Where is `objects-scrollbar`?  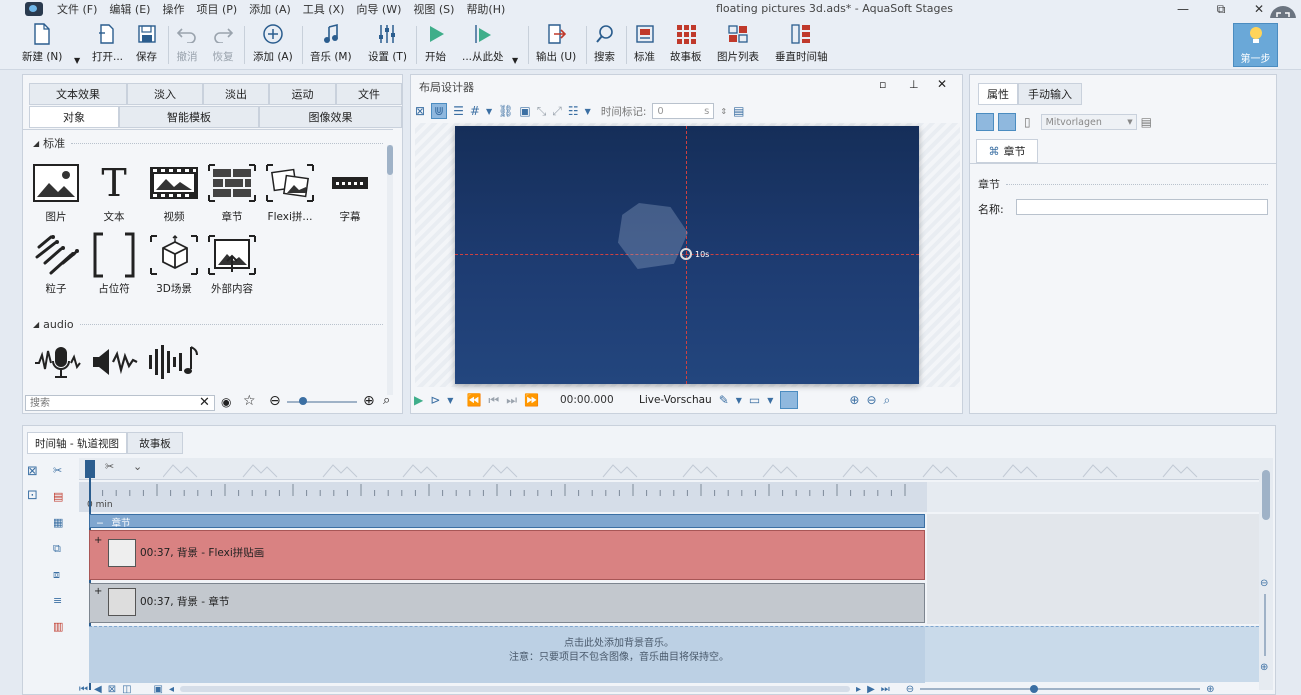 objects-scrollbar is located at coordinates (390, 270).